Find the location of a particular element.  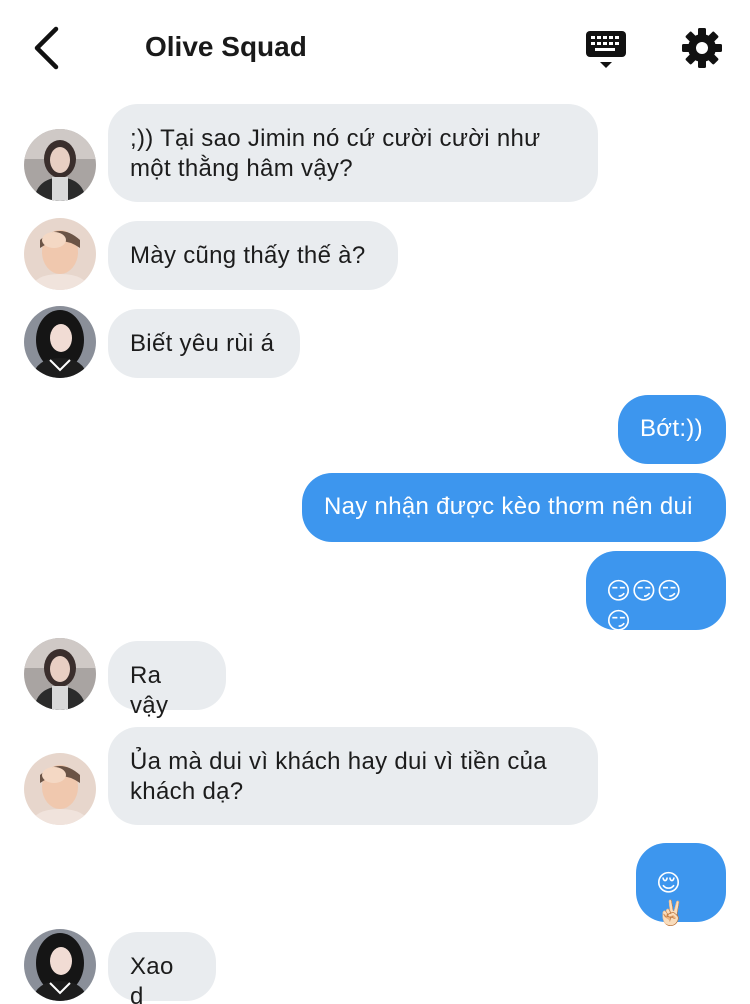

chevron-left-icon is located at coordinates (46, 48).